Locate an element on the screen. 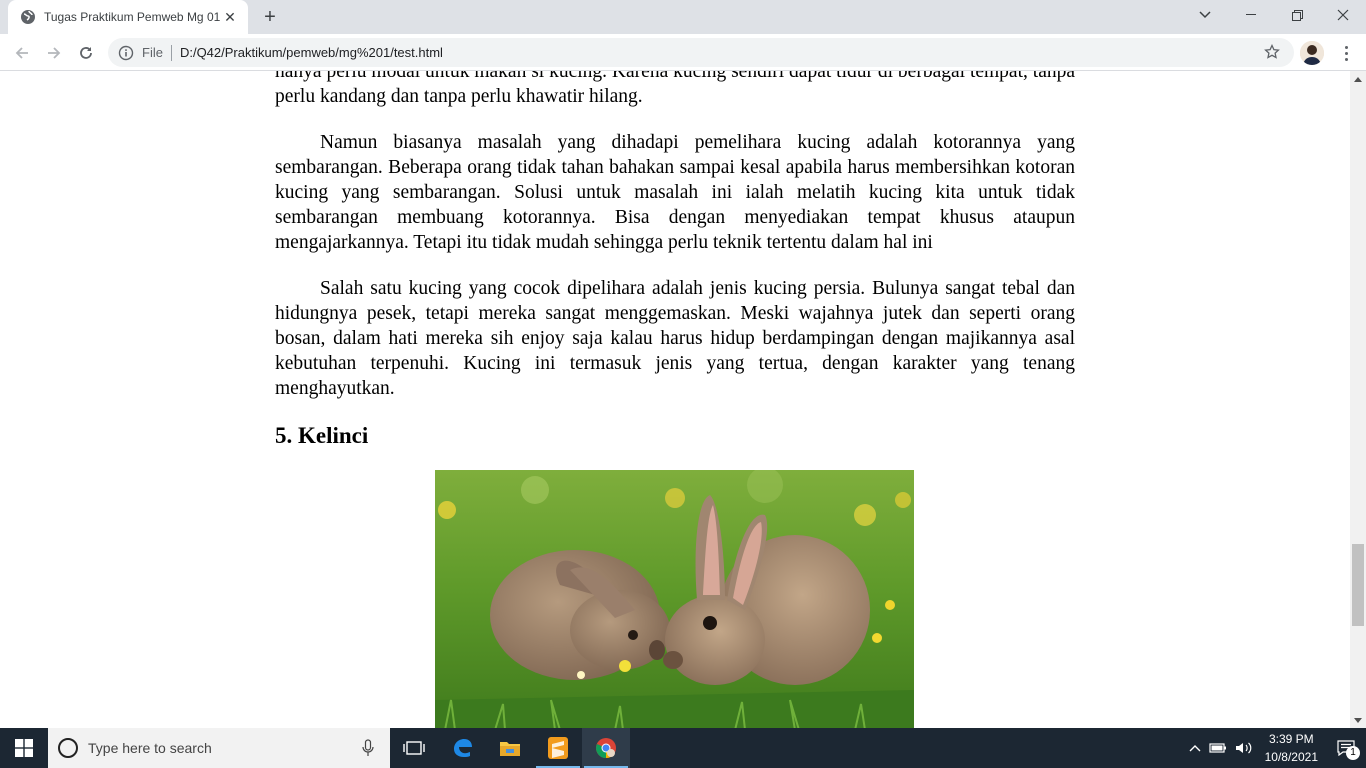 Image resolution: width=1366 pixels, height=768 pixels. globe-icon is located at coordinates (28, 17).